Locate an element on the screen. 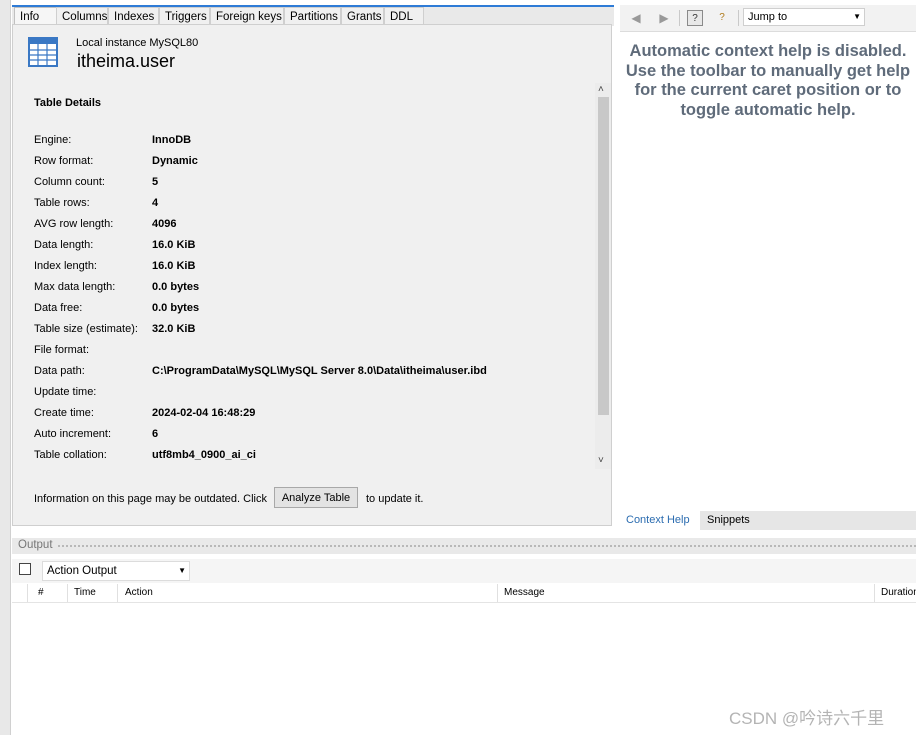 This screenshot has height=735, width=916. index-length-label: Index length: is located at coordinates (65, 266).